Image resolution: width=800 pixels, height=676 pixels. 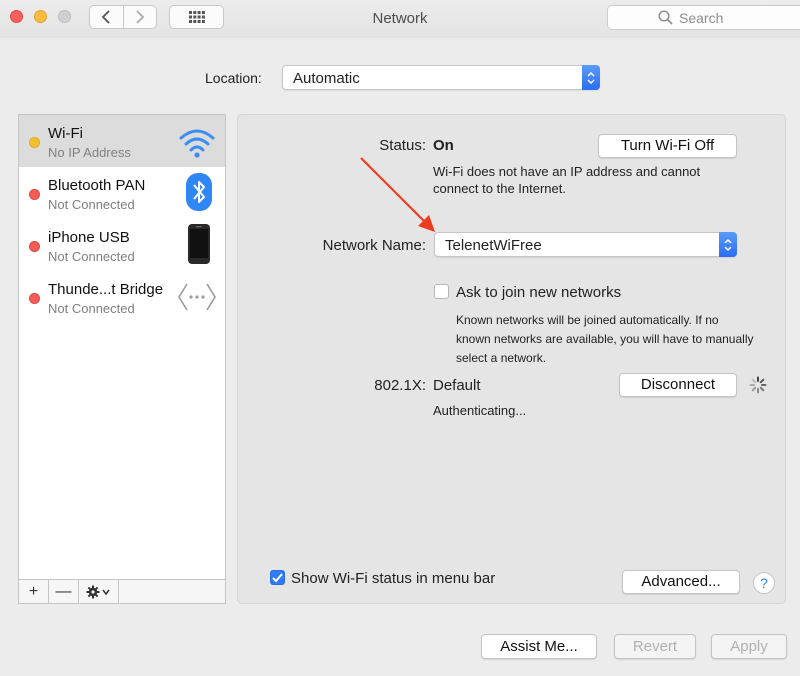 What do you see at coordinates (397, 194) in the screenshot?
I see `annotation-arrow-icon` at bounding box center [397, 194].